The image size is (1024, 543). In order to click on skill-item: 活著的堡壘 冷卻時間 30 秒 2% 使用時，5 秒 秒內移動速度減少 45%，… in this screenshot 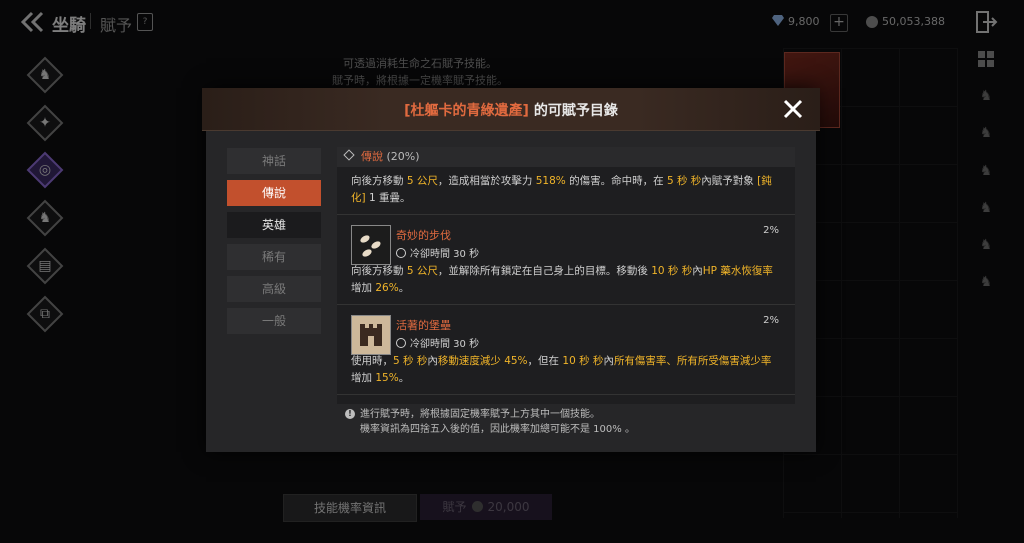, I will do `click(566, 350)`.